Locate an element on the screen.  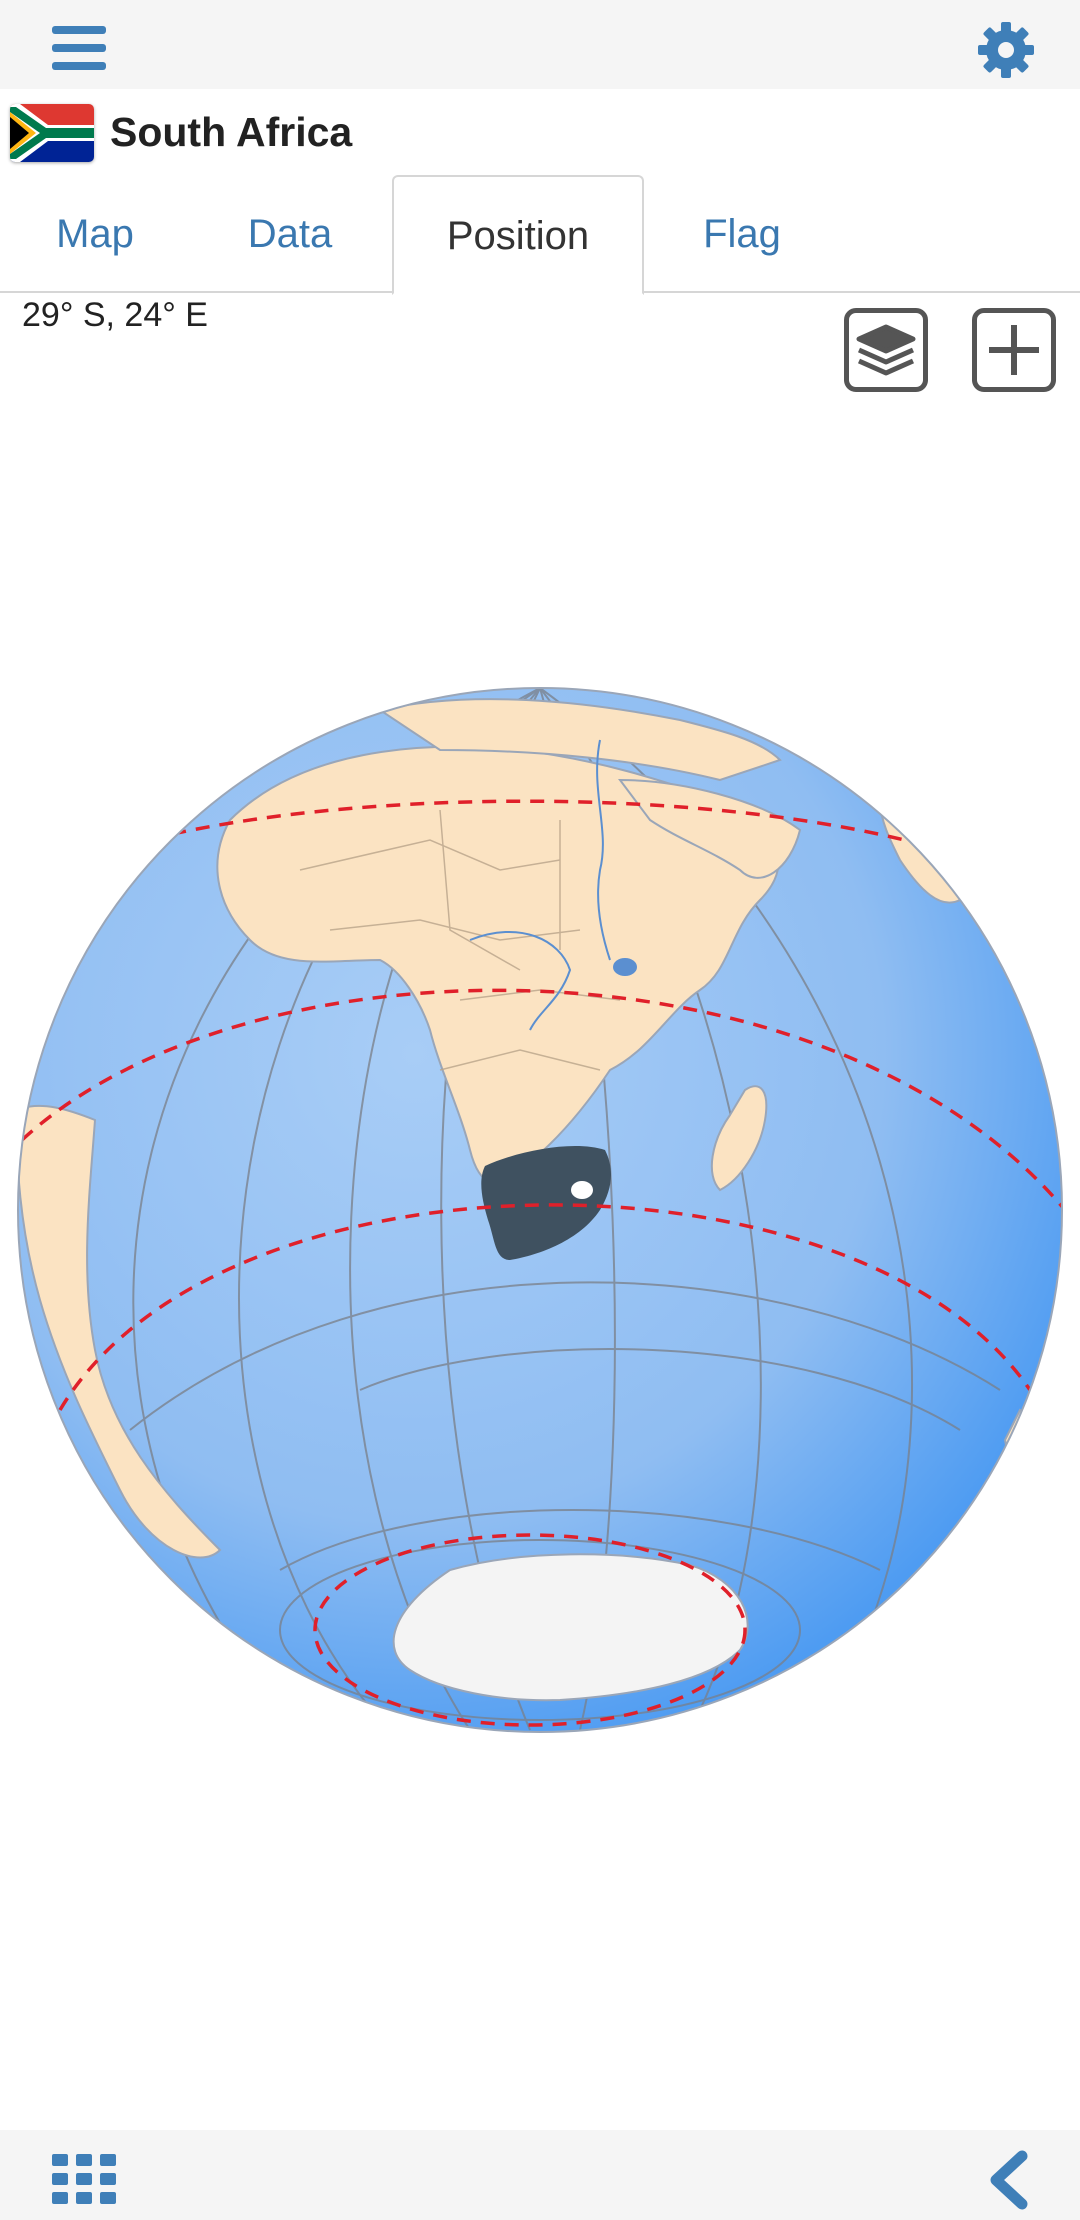
south-africa-flag-icon is located at coordinates (52, 133).